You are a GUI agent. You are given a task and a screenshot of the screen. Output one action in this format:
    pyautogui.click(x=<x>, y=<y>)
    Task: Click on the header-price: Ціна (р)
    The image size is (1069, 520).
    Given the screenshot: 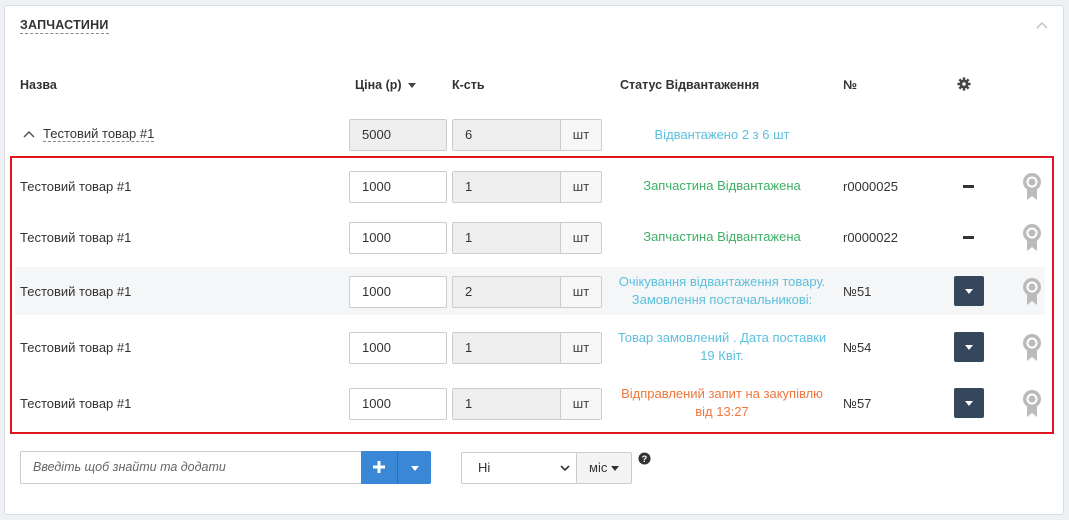 What is the action you would take?
    pyautogui.click(x=385, y=85)
    